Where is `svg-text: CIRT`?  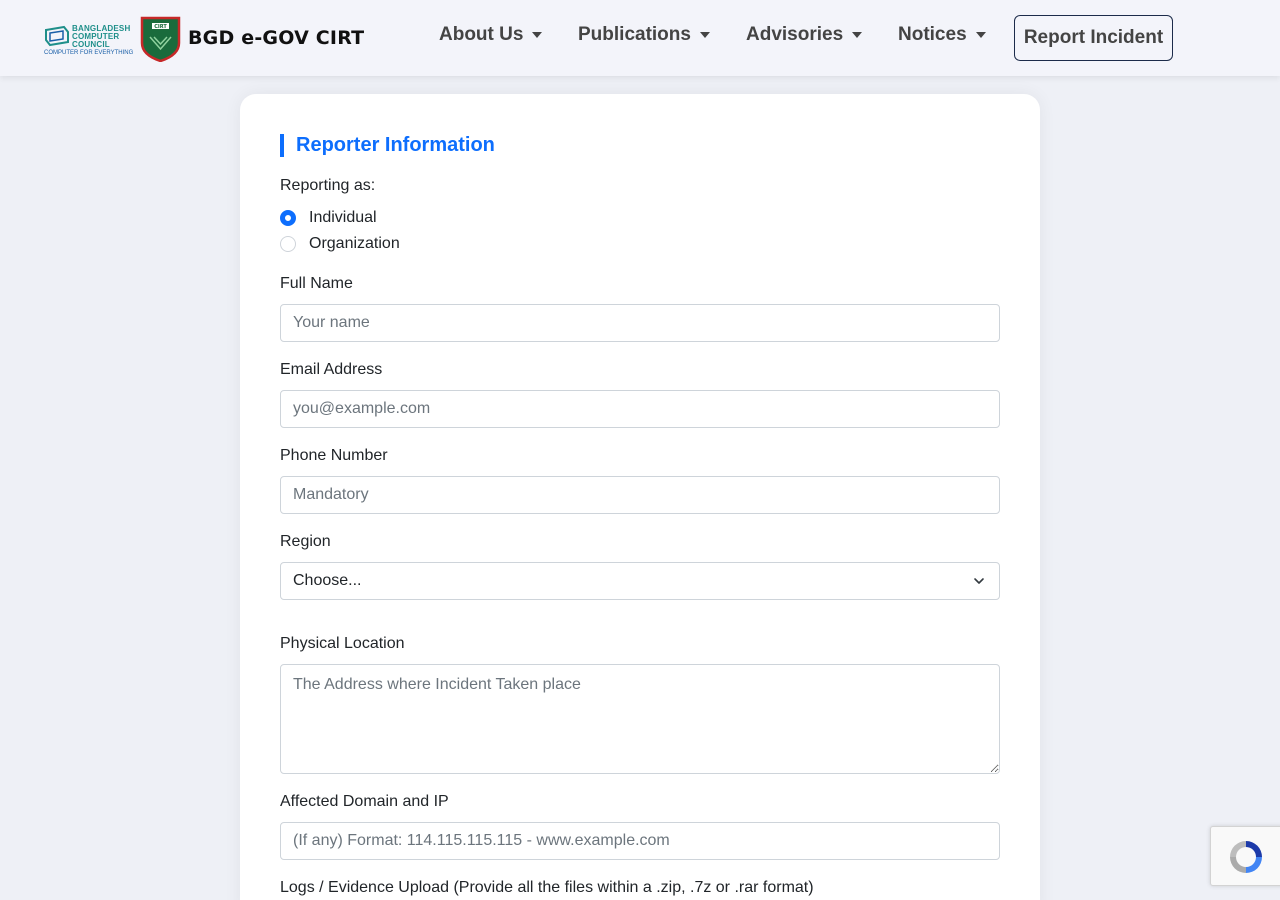
svg-text: CIRT is located at coordinates (160, 27).